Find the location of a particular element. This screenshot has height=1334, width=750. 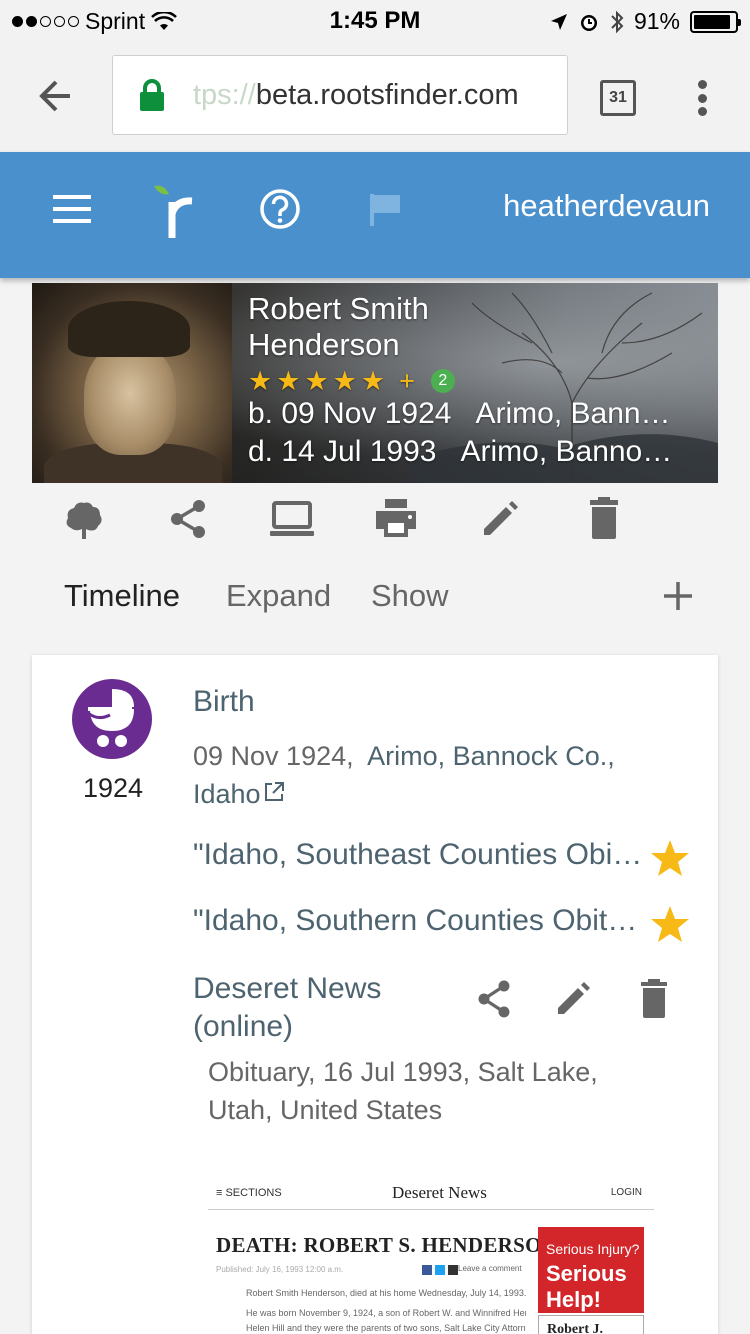

status-right: 91% is located at coordinates (645, 21).